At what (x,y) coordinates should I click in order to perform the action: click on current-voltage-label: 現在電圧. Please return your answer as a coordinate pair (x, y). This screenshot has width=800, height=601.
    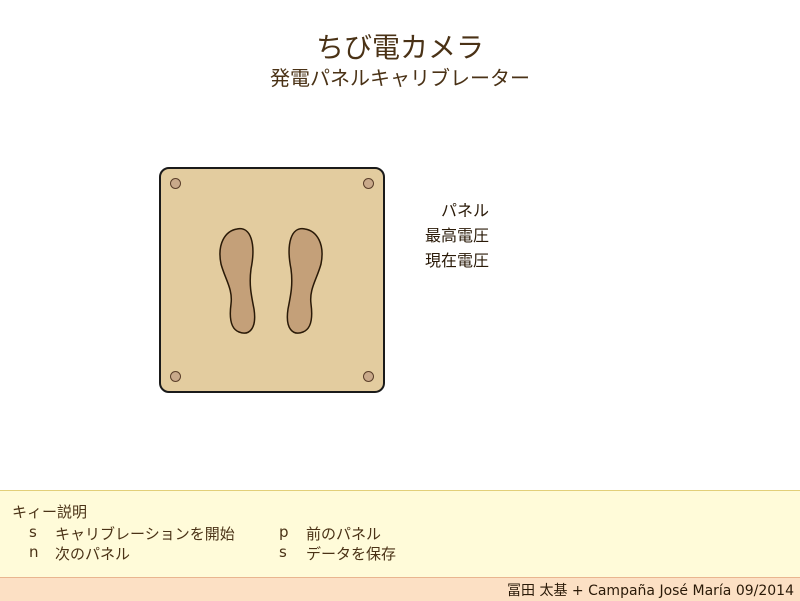
    Looking at the image, I should click on (456, 260).